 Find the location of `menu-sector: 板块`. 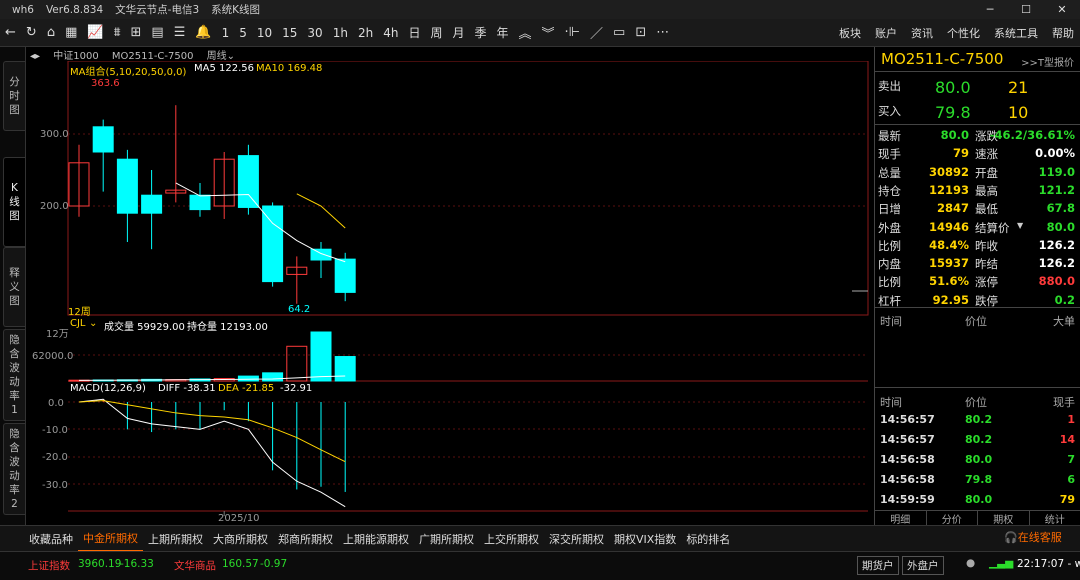

menu-sector: 板块 is located at coordinates (850, 33).